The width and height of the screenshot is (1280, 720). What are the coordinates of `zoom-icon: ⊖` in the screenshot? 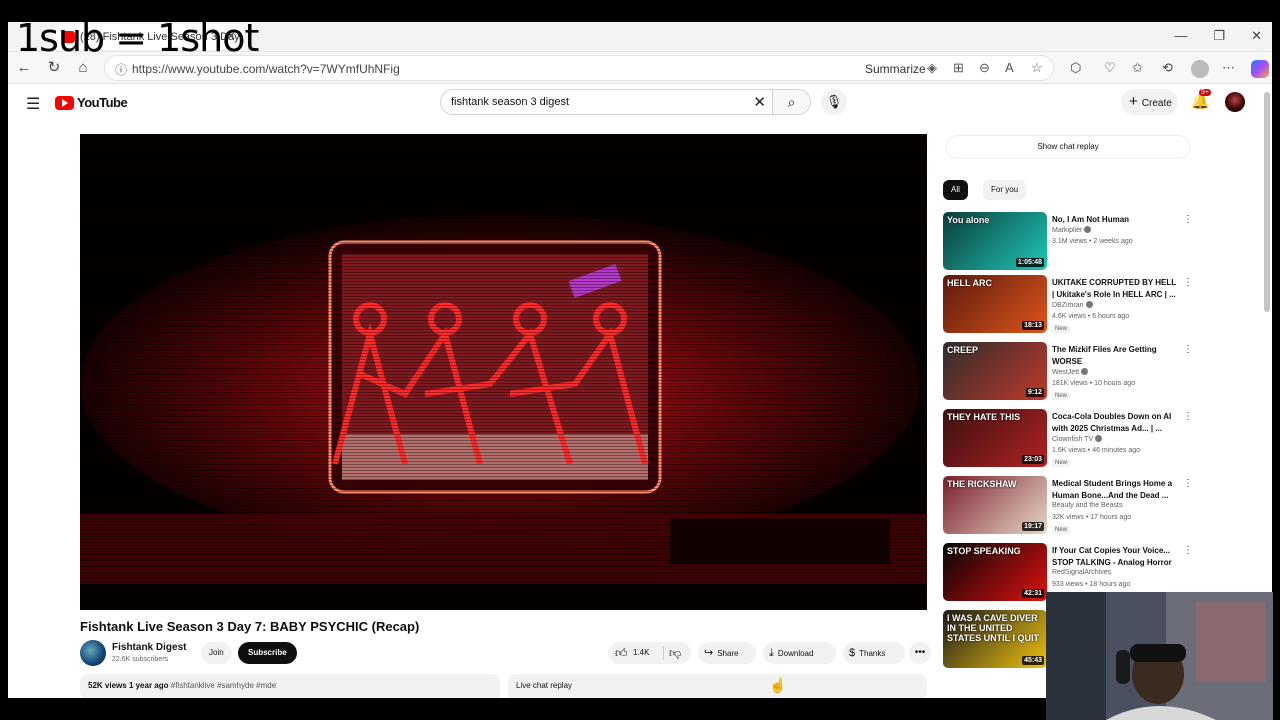 It's located at (984, 68).